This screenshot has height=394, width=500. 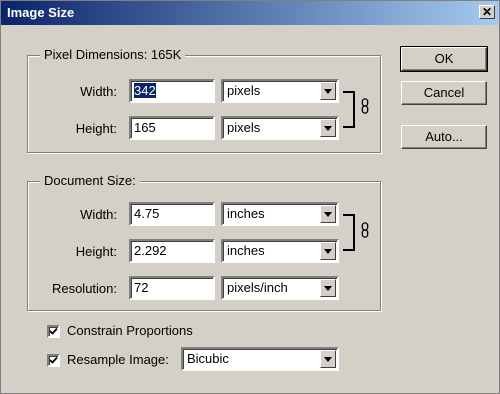 I want to click on doc-height-input: 2.292, so click(x=172, y=251).